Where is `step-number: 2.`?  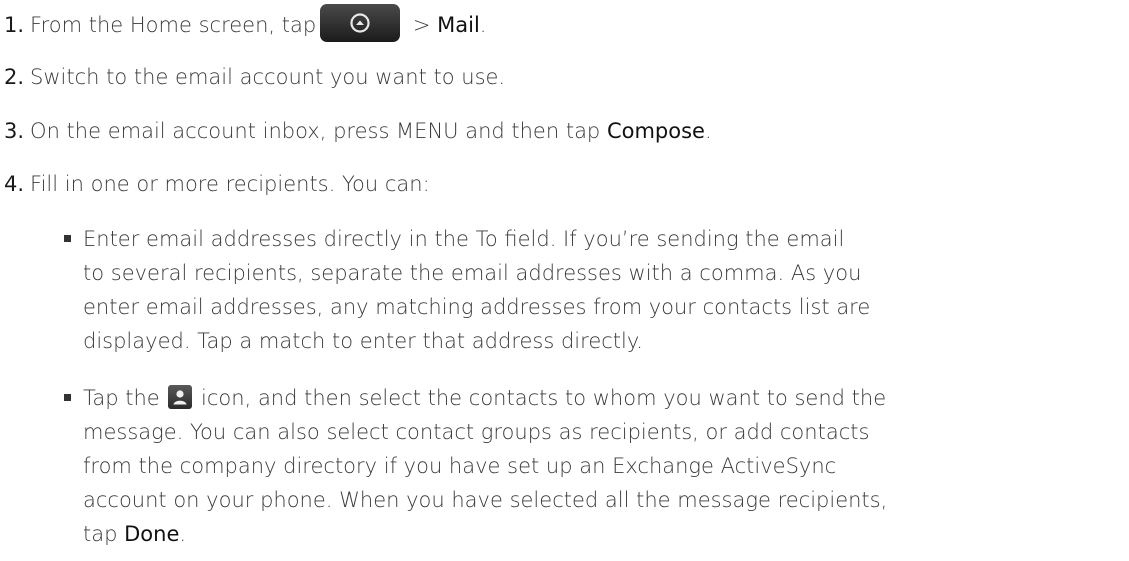
step-number: 2. is located at coordinates (14, 77).